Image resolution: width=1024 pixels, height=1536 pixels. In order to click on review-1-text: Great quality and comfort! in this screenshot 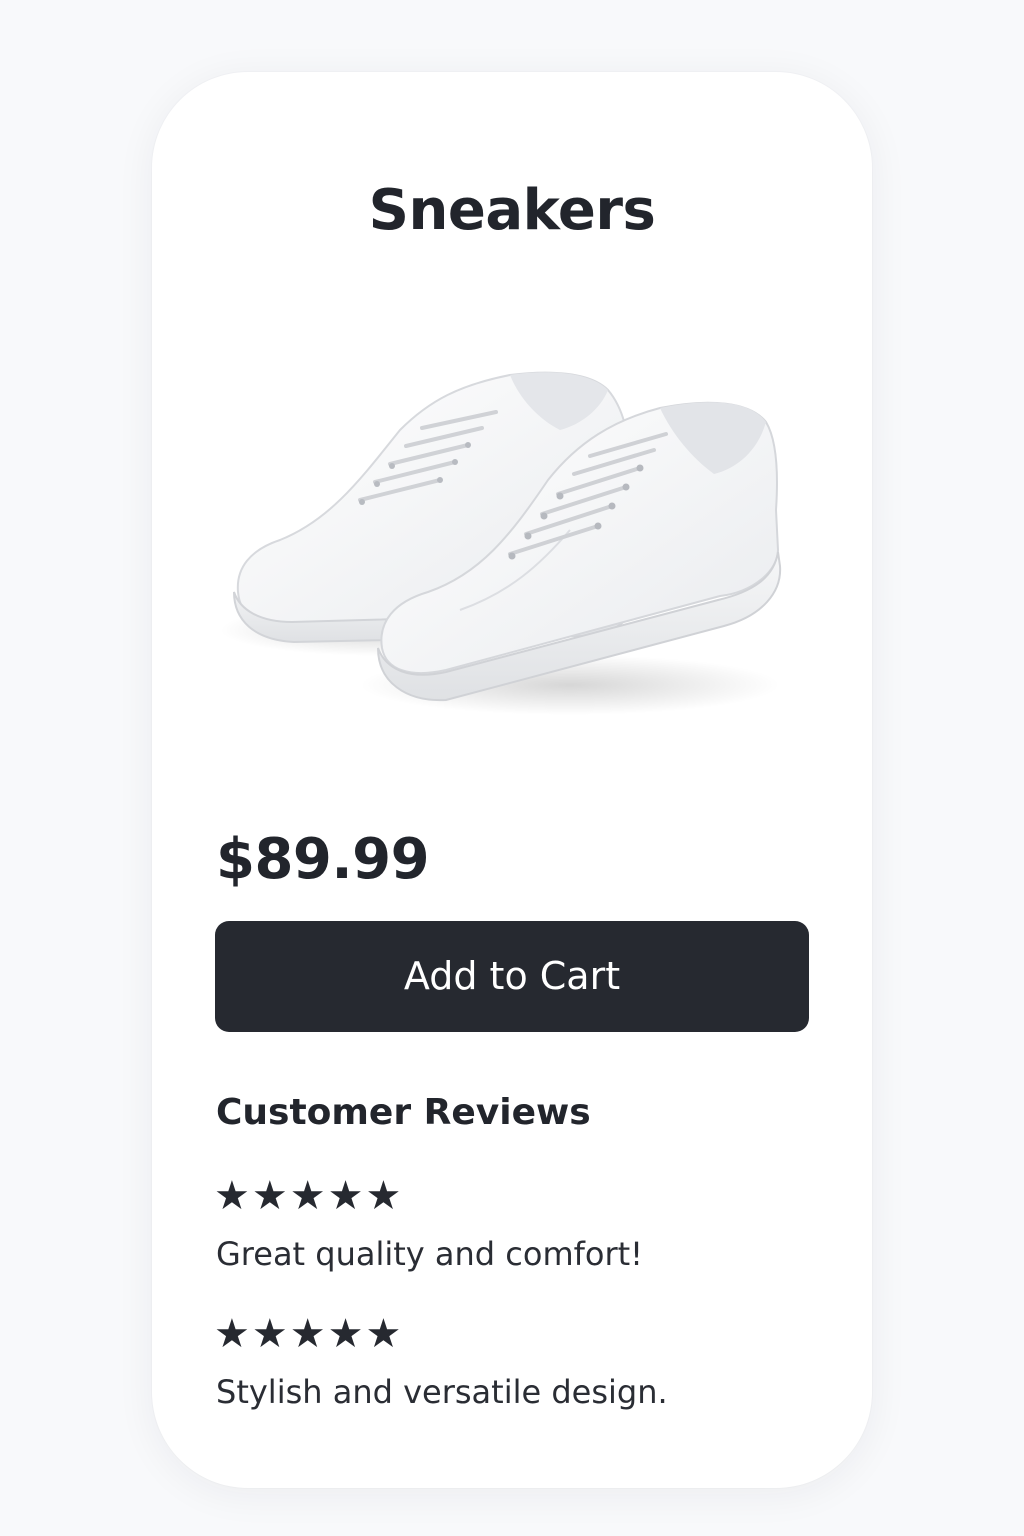, I will do `click(429, 1254)`.